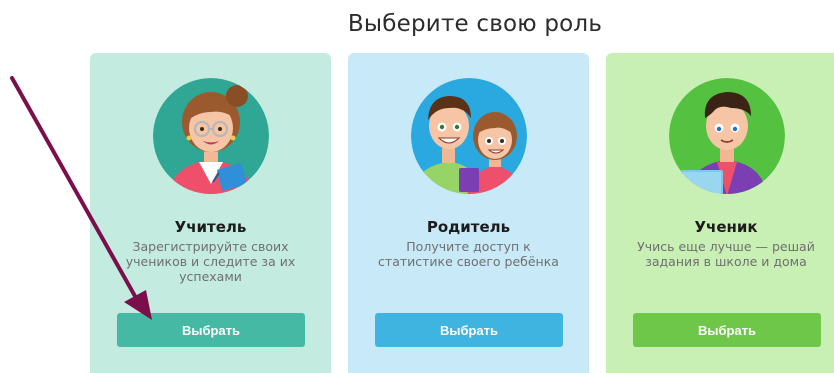  What do you see at coordinates (211, 330) in the screenshot?
I see `select-teacher-button: Выбрать` at bounding box center [211, 330].